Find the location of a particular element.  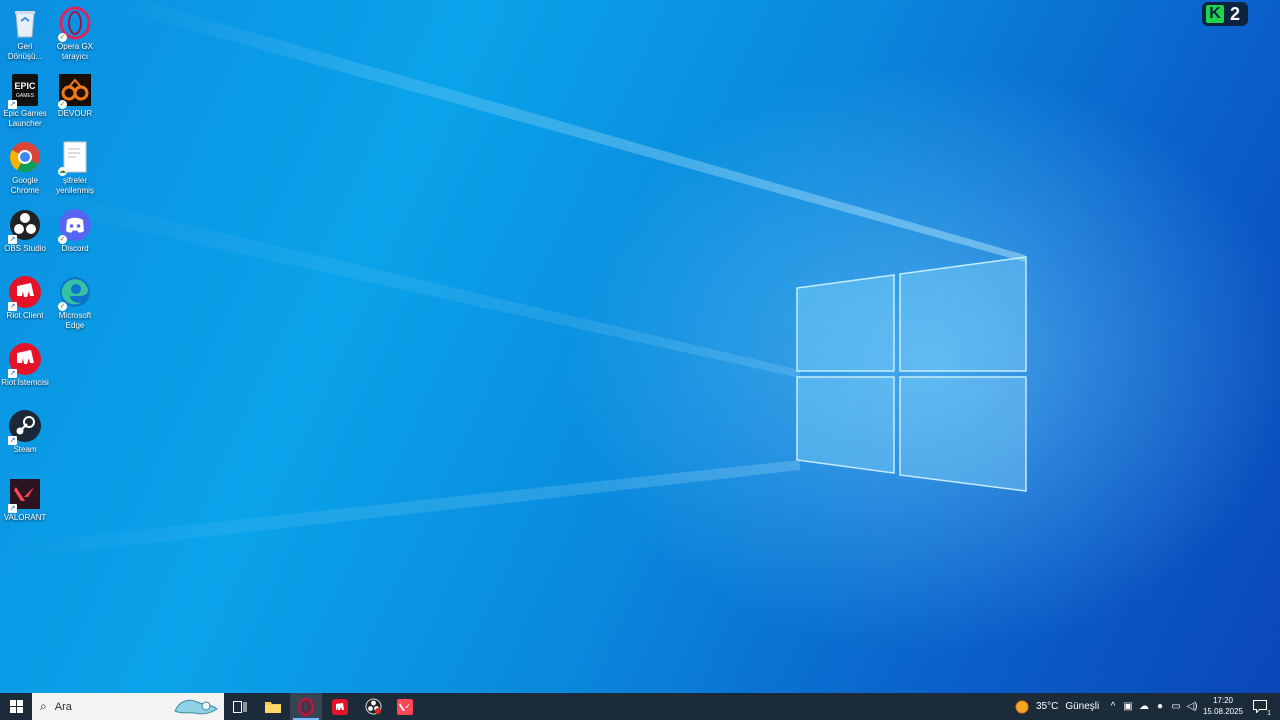

desktop-icon-label: OBS Studio is located at coordinates (25, 248).